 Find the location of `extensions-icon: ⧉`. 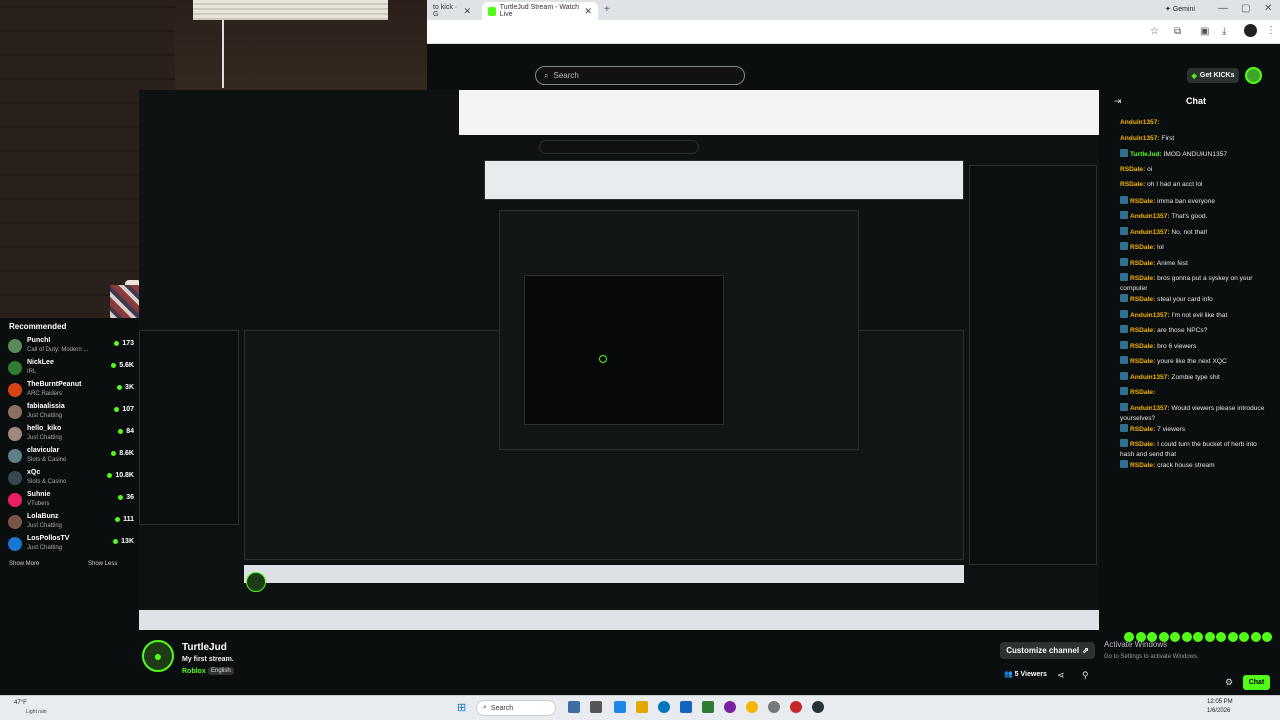

extensions-icon: ⧉ is located at coordinates (1177, 31).